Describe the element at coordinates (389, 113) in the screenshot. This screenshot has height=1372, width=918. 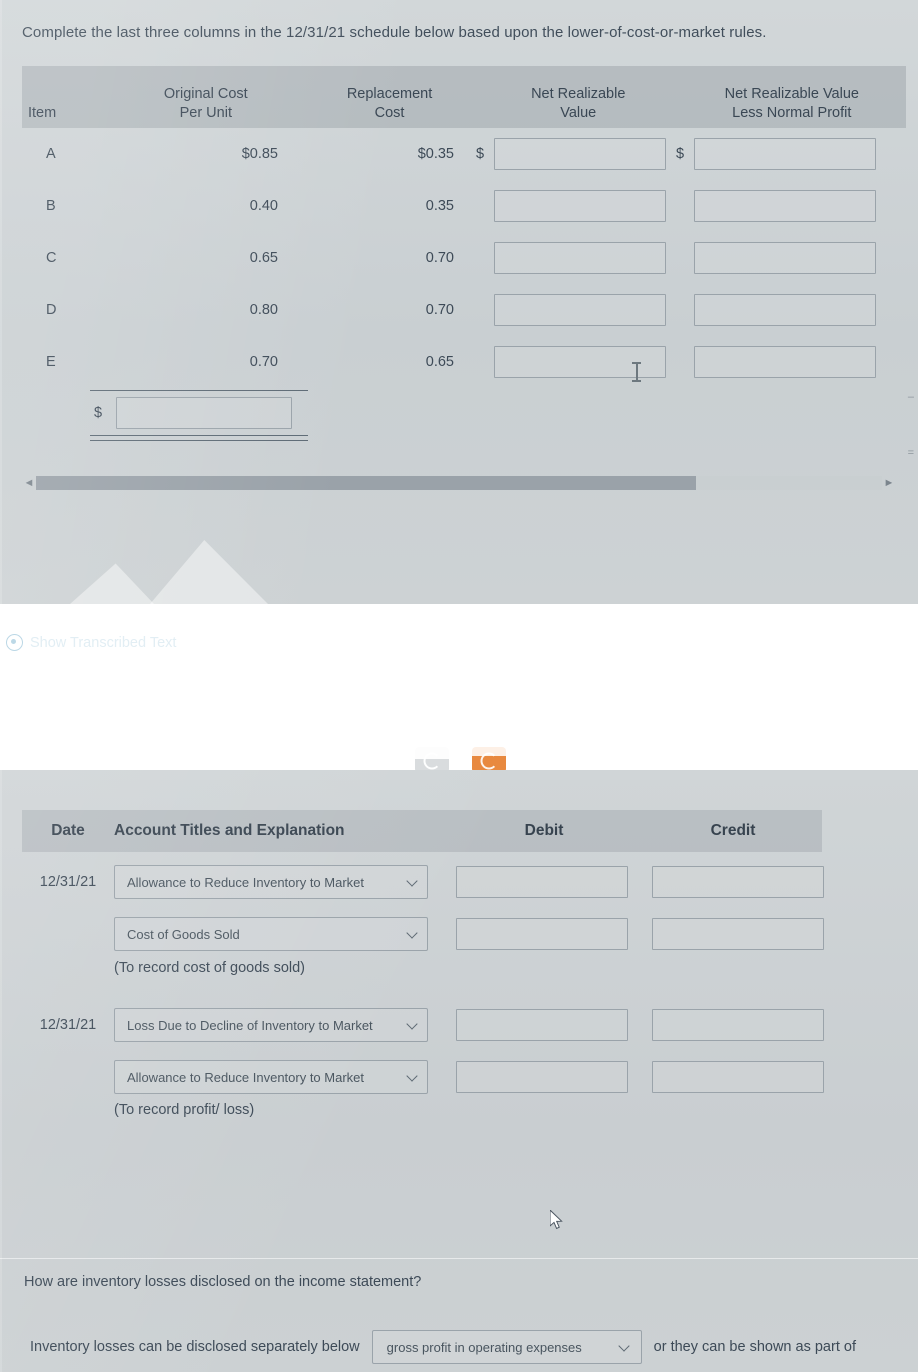
I see `column-header-replacement-line2: Cost` at that location.